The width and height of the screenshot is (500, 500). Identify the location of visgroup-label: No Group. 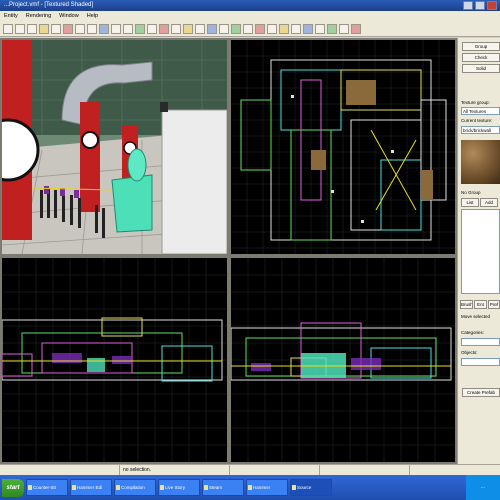
(471, 192).